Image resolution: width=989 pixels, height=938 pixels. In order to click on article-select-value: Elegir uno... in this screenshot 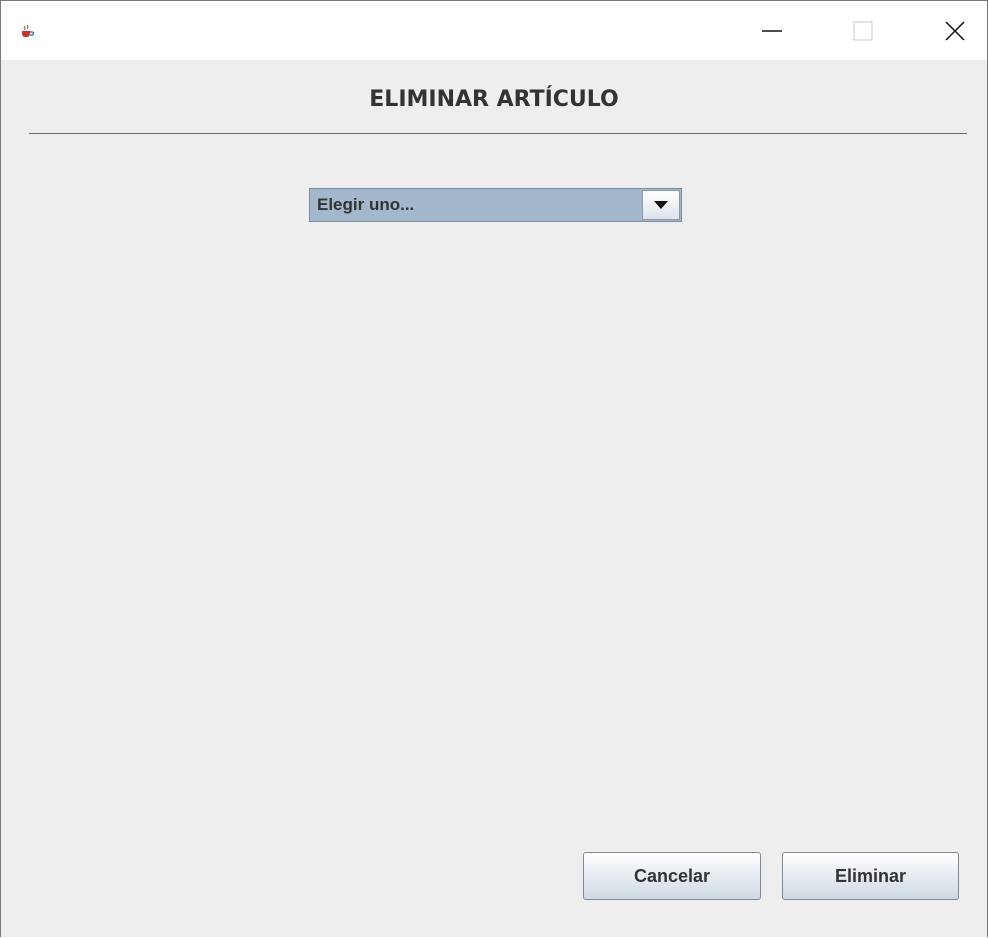, I will do `click(366, 204)`.